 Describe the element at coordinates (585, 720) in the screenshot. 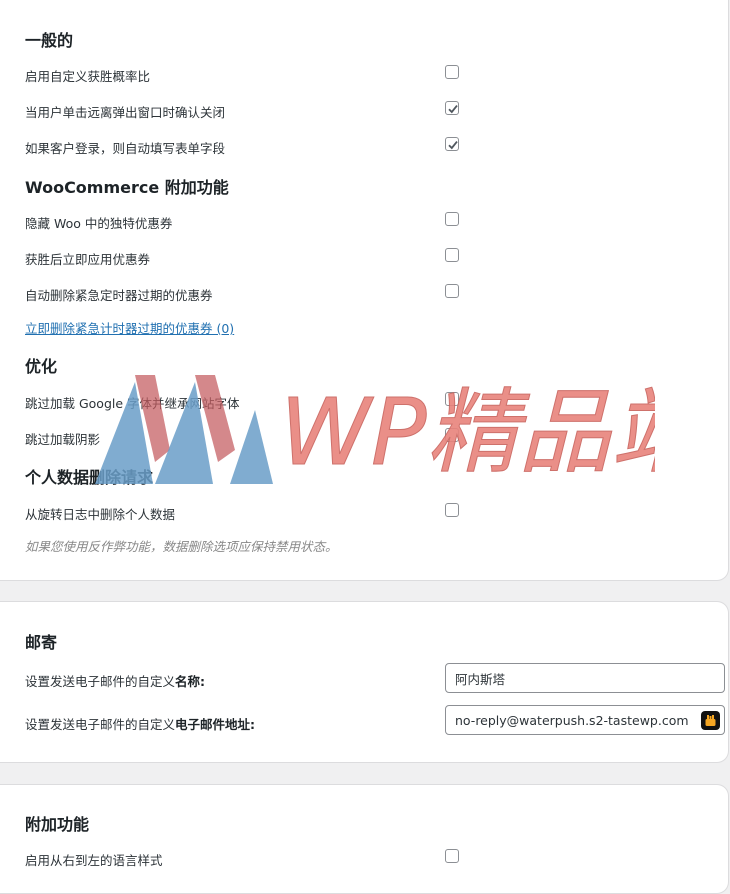

I see `sender-email-input` at that location.